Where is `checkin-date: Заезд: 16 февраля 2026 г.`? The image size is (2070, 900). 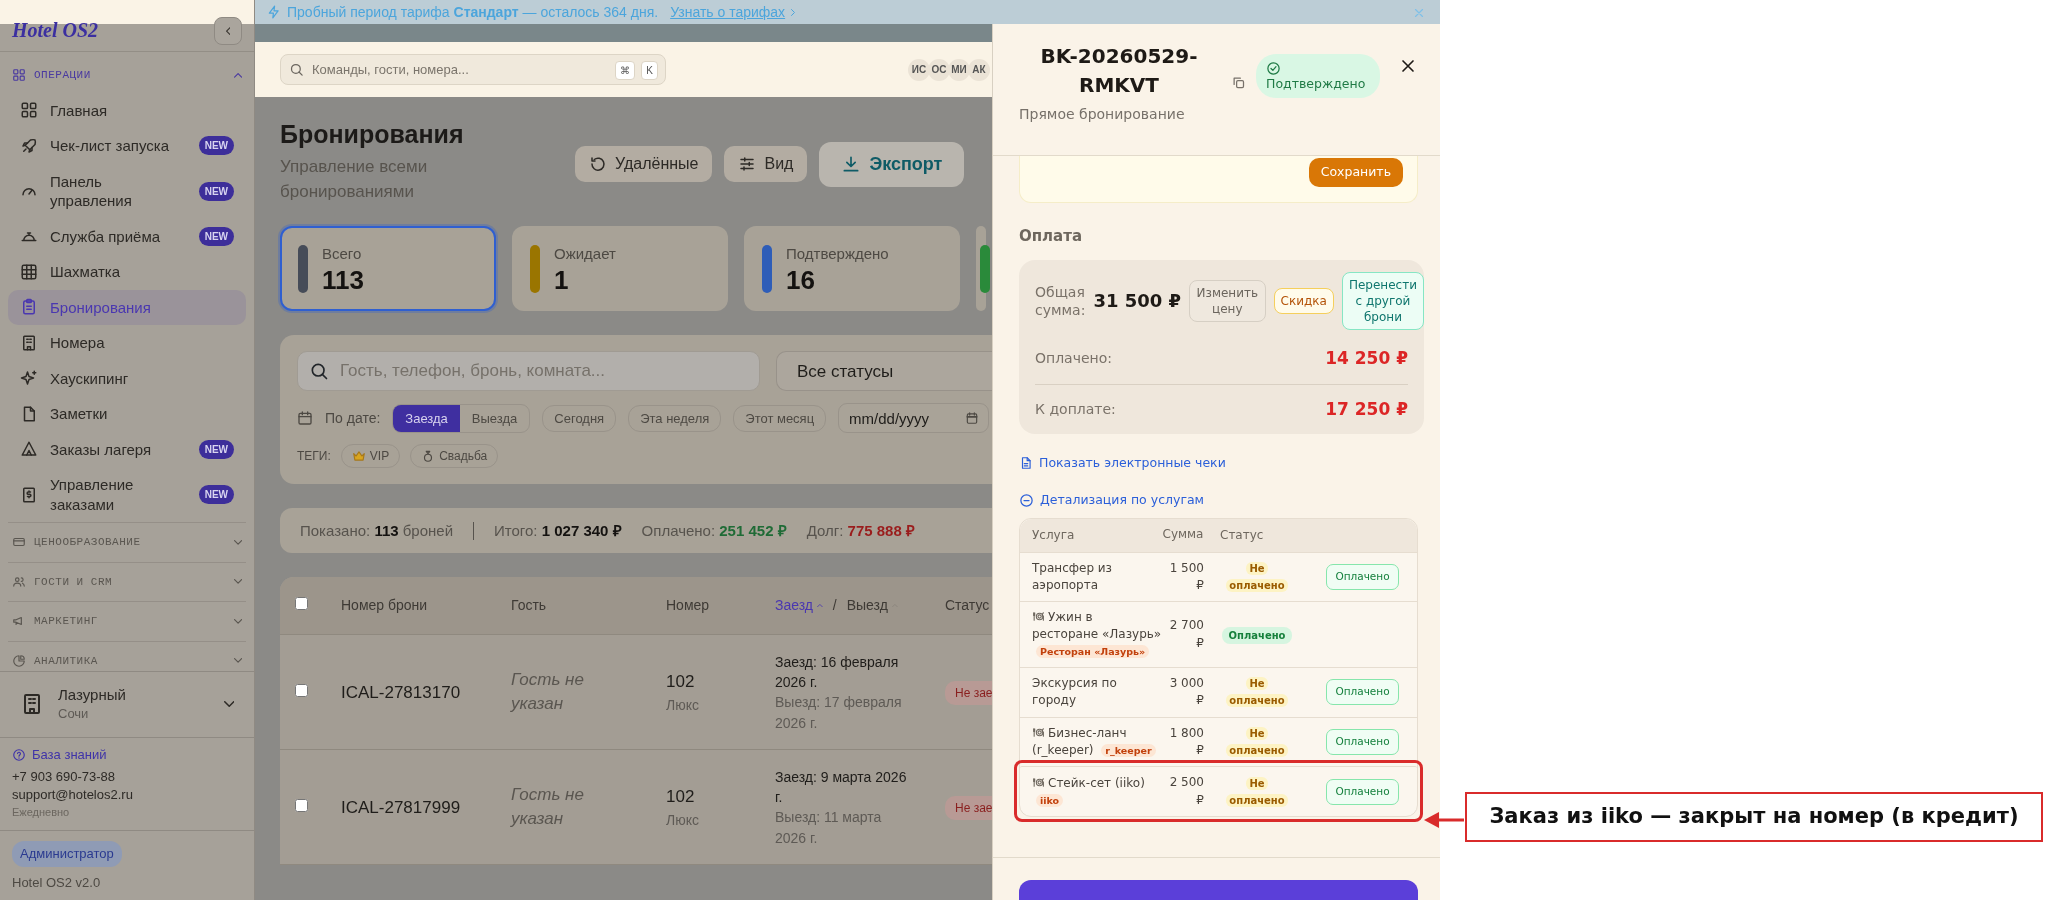
checkin-date: Заезд: 16 февраля 2026 г. is located at coordinates (837, 672).